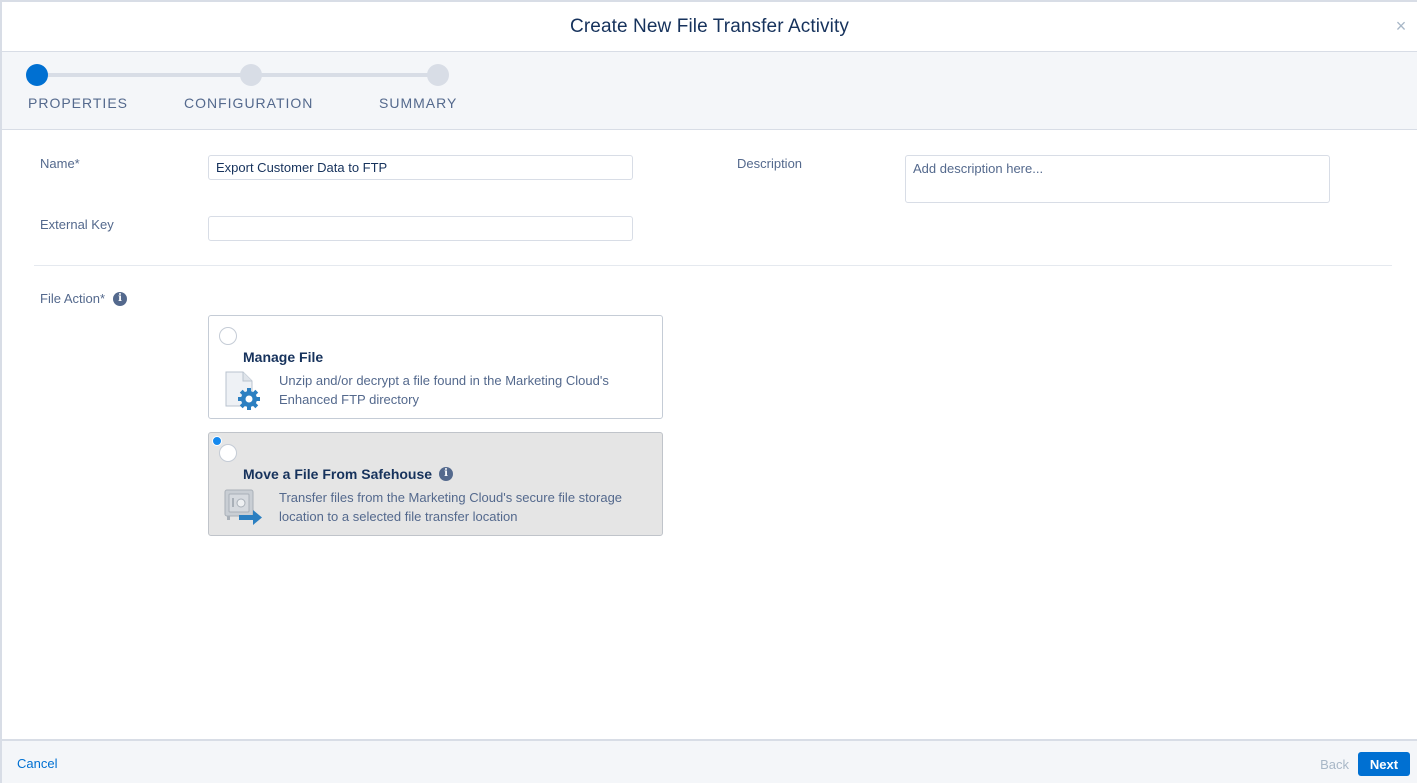 The width and height of the screenshot is (1417, 783). What do you see at coordinates (243, 392) in the screenshot?
I see `file-gear-icon` at bounding box center [243, 392].